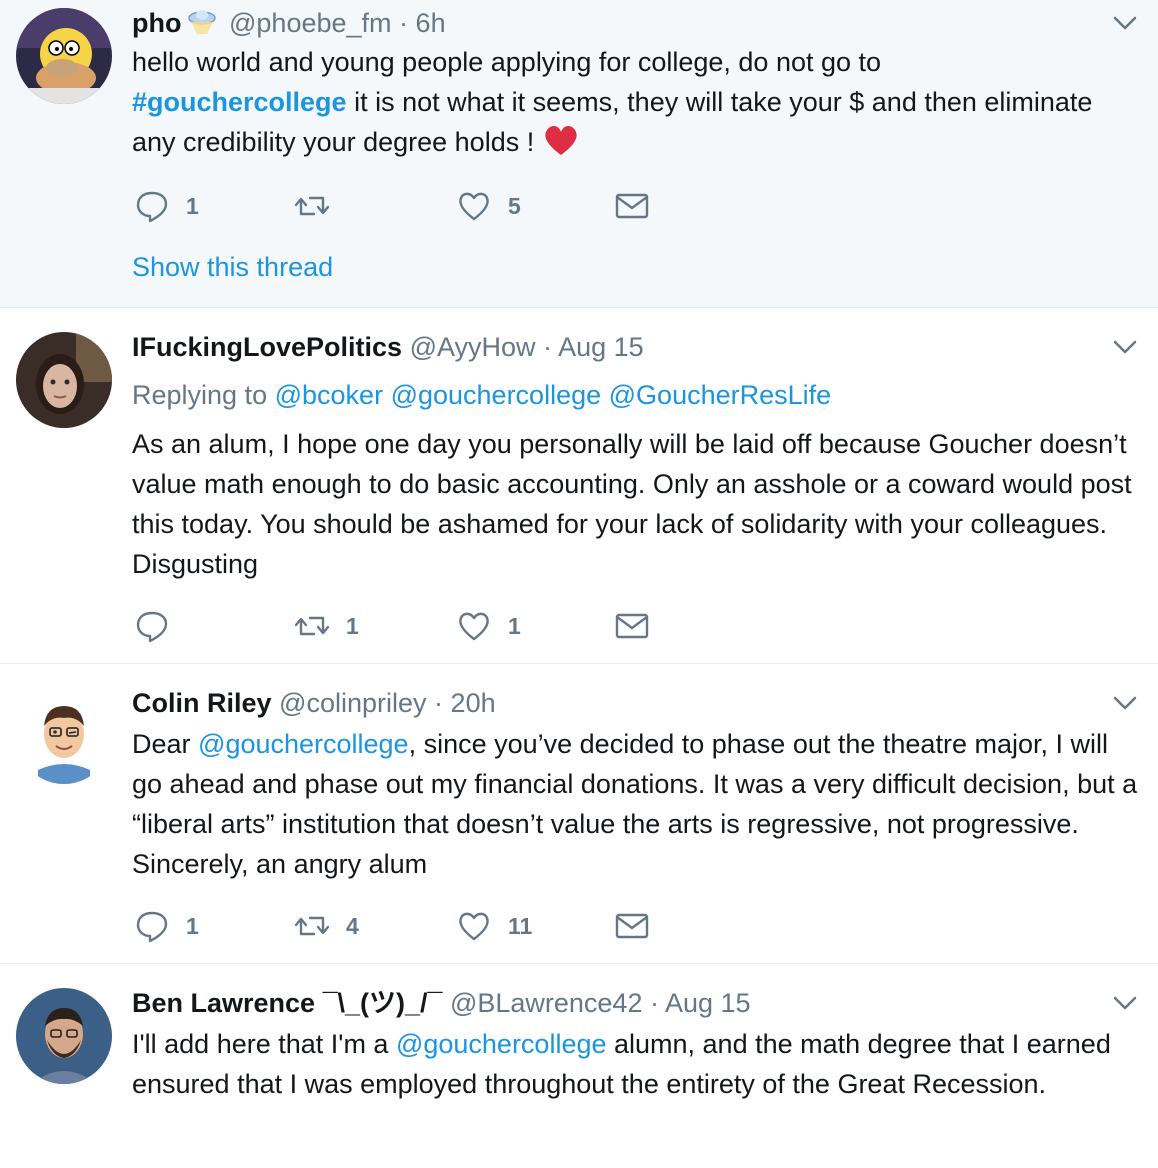  Describe the element at coordinates (473, 347) in the screenshot. I see `handle: @AyyHow` at that location.